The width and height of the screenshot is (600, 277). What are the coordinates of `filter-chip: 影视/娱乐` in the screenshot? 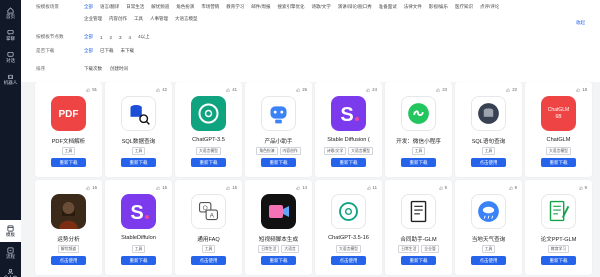 It's located at (438, 7).